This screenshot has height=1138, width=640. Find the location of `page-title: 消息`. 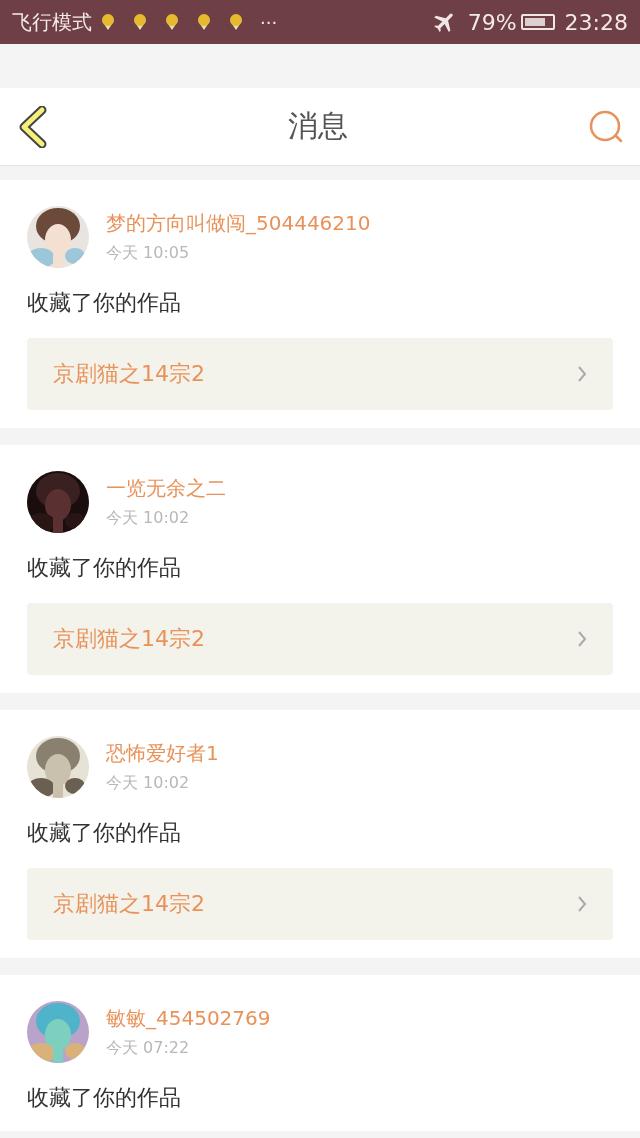

page-title: 消息 is located at coordinates (318, 126).